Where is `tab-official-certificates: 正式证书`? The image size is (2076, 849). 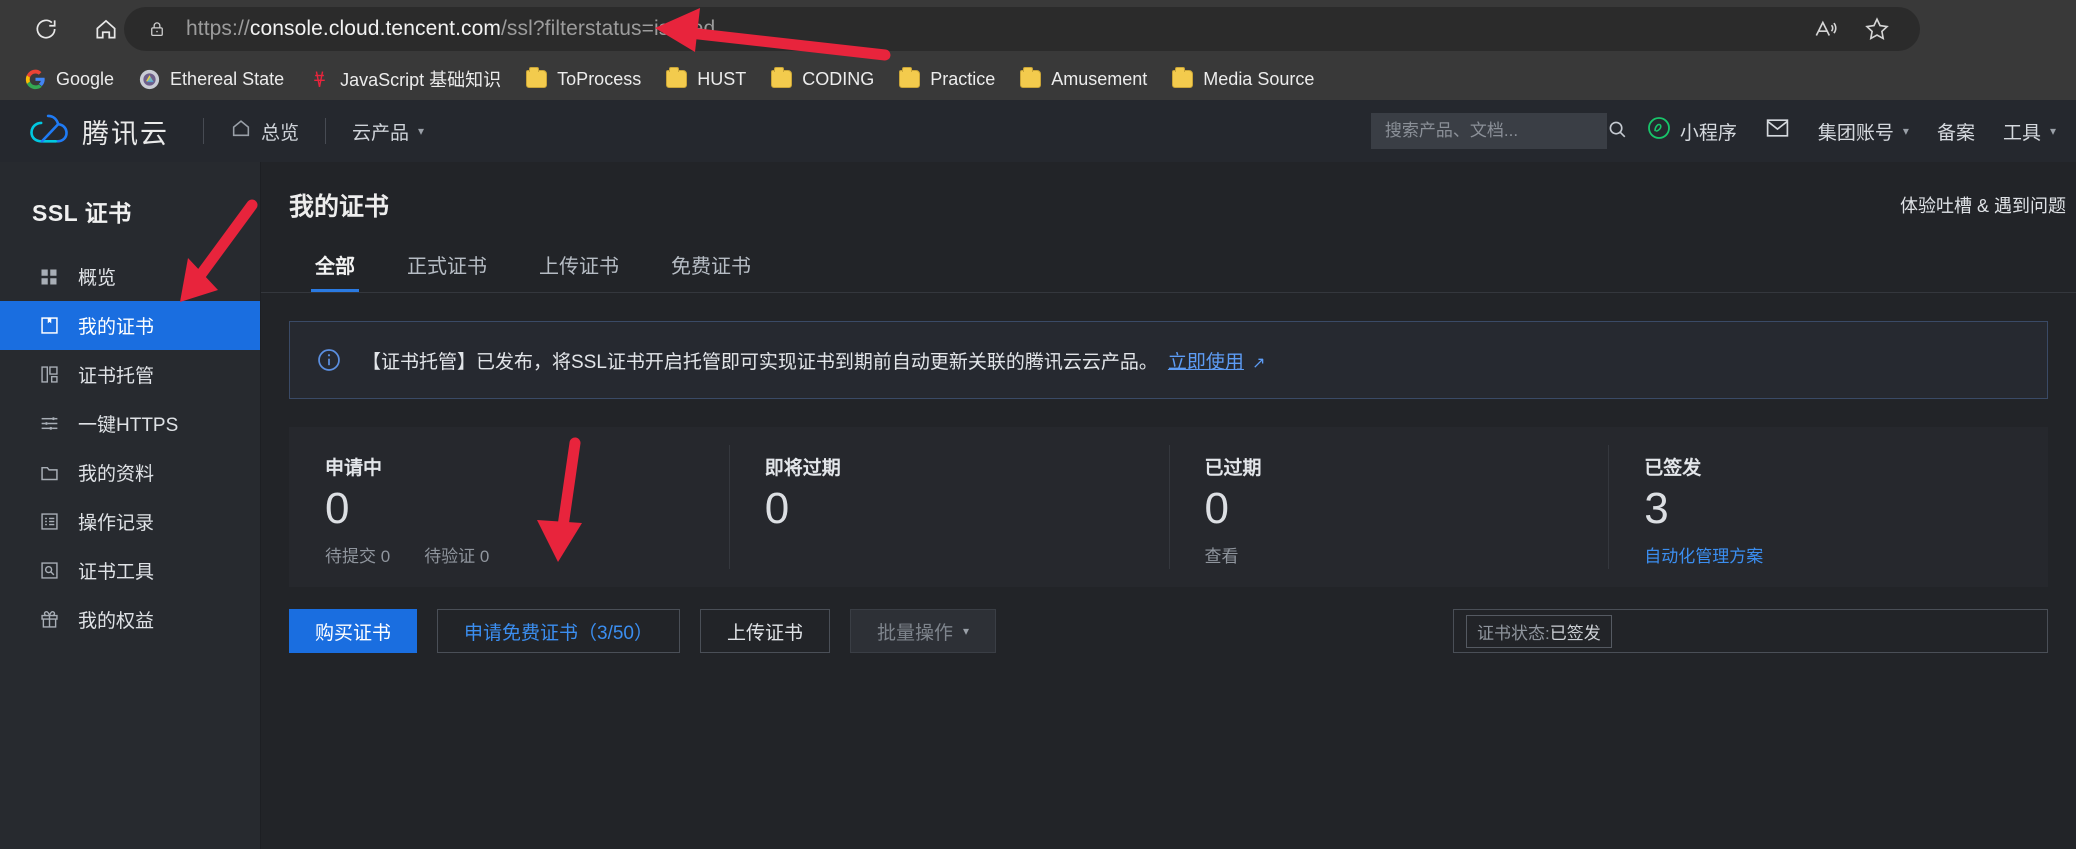
tab-official-certificates: 正式证书 is located at coordinates (447, 271).